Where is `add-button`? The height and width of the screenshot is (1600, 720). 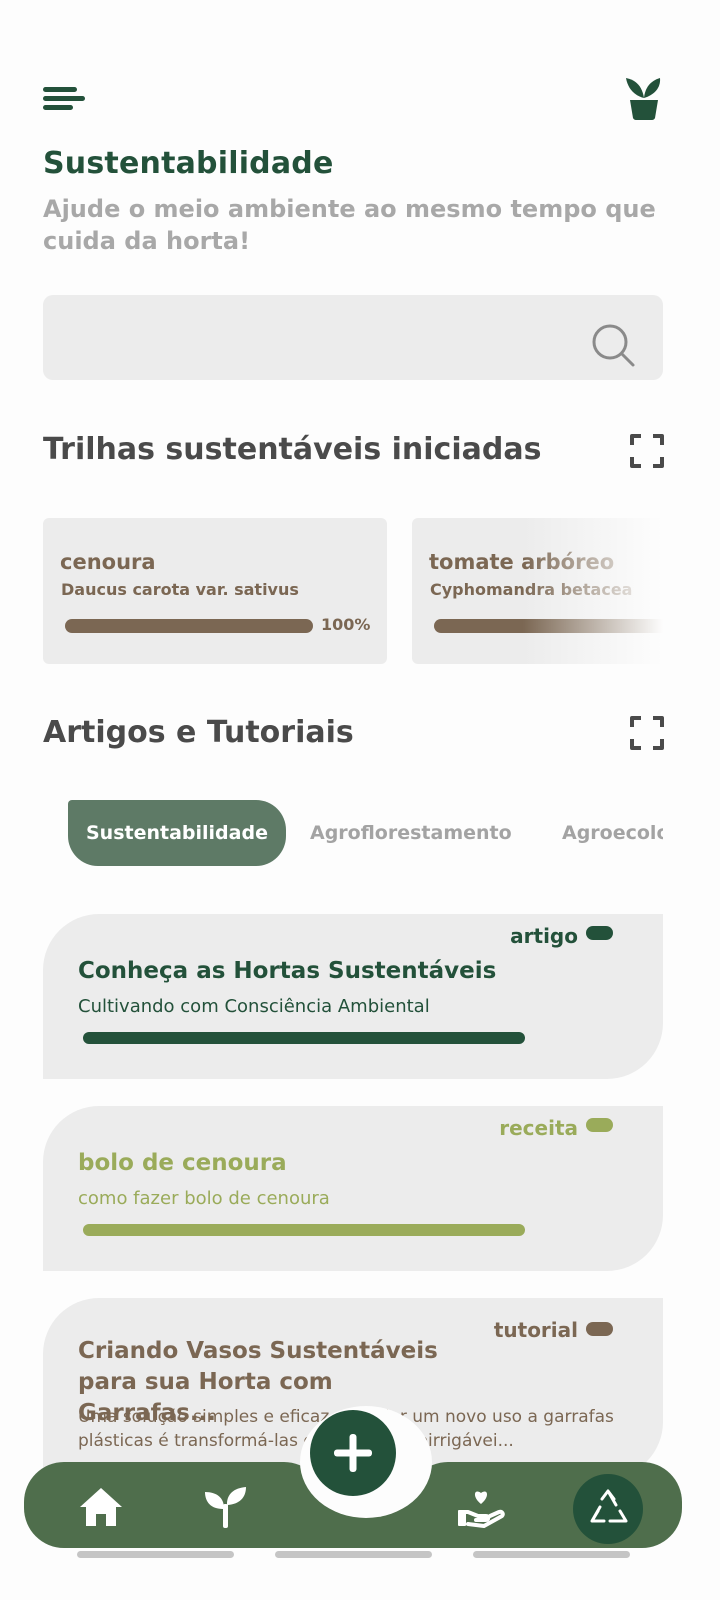
add-button is located at coordinates (353, 1453).